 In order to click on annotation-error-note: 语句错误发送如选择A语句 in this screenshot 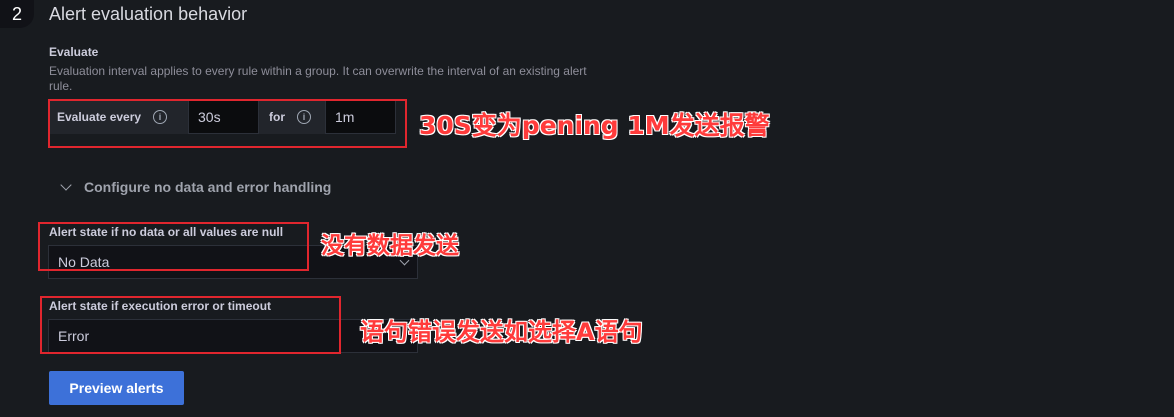, I will do `click(501, 332)`.